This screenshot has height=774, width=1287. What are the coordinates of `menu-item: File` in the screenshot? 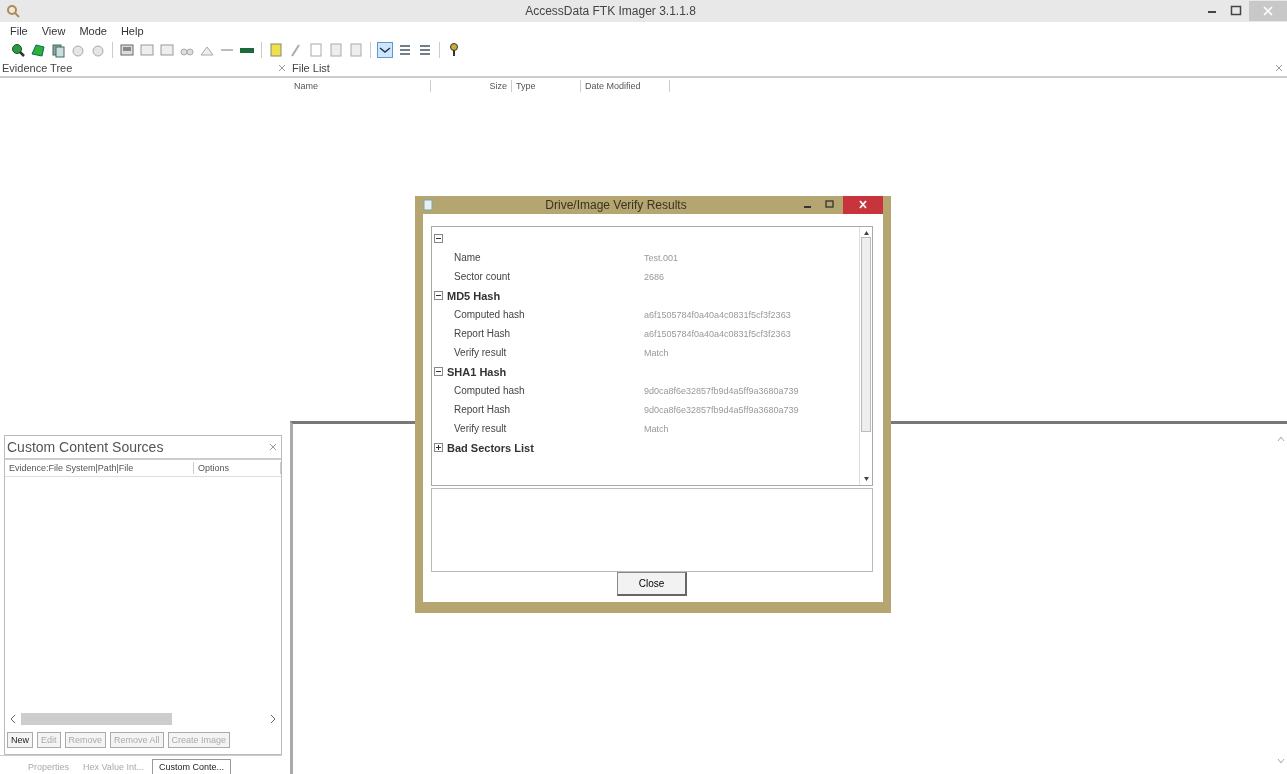 It's located at (19, 31).